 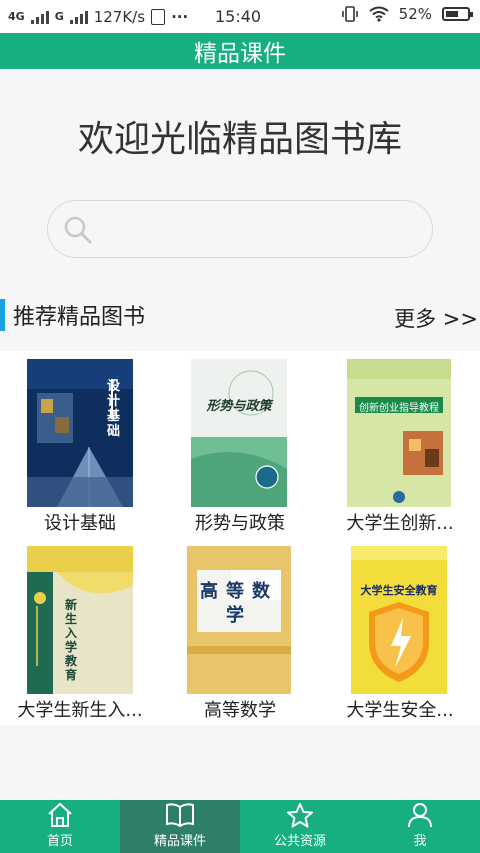 What do you see at coordinates (349, 14) in the screenshot?
I see `vibrate-icon` at bounding box center [349, 14].